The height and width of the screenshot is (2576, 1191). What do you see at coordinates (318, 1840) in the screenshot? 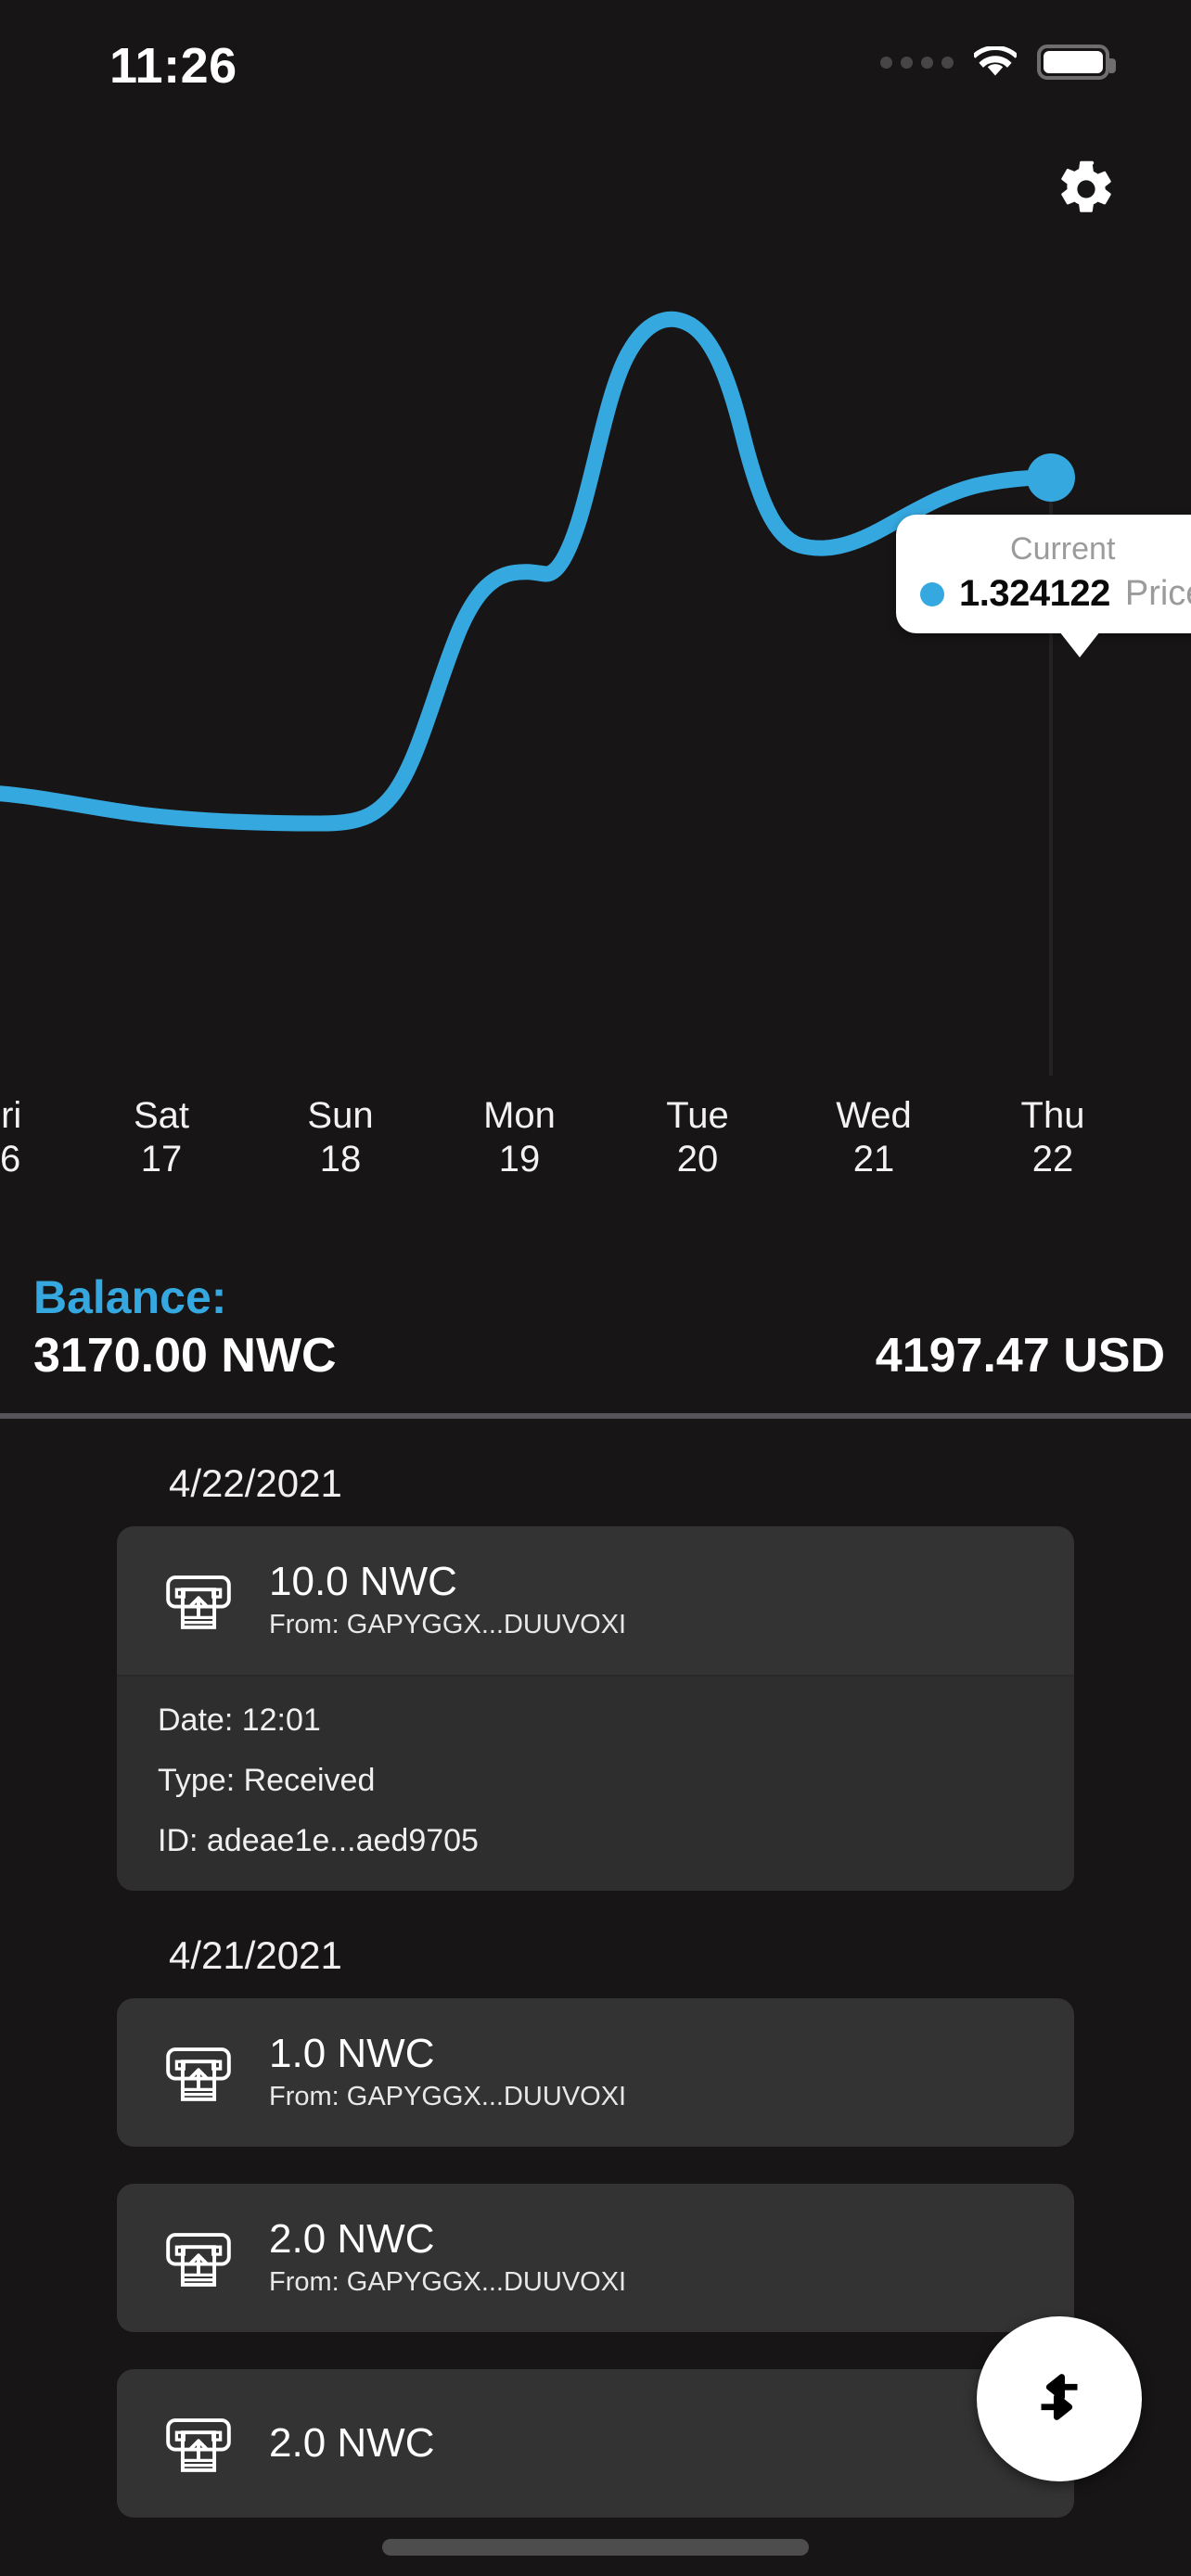
I see `transaction-detail-id: ID: adeae1e...aed9705` at bounding box center [318, 1840].